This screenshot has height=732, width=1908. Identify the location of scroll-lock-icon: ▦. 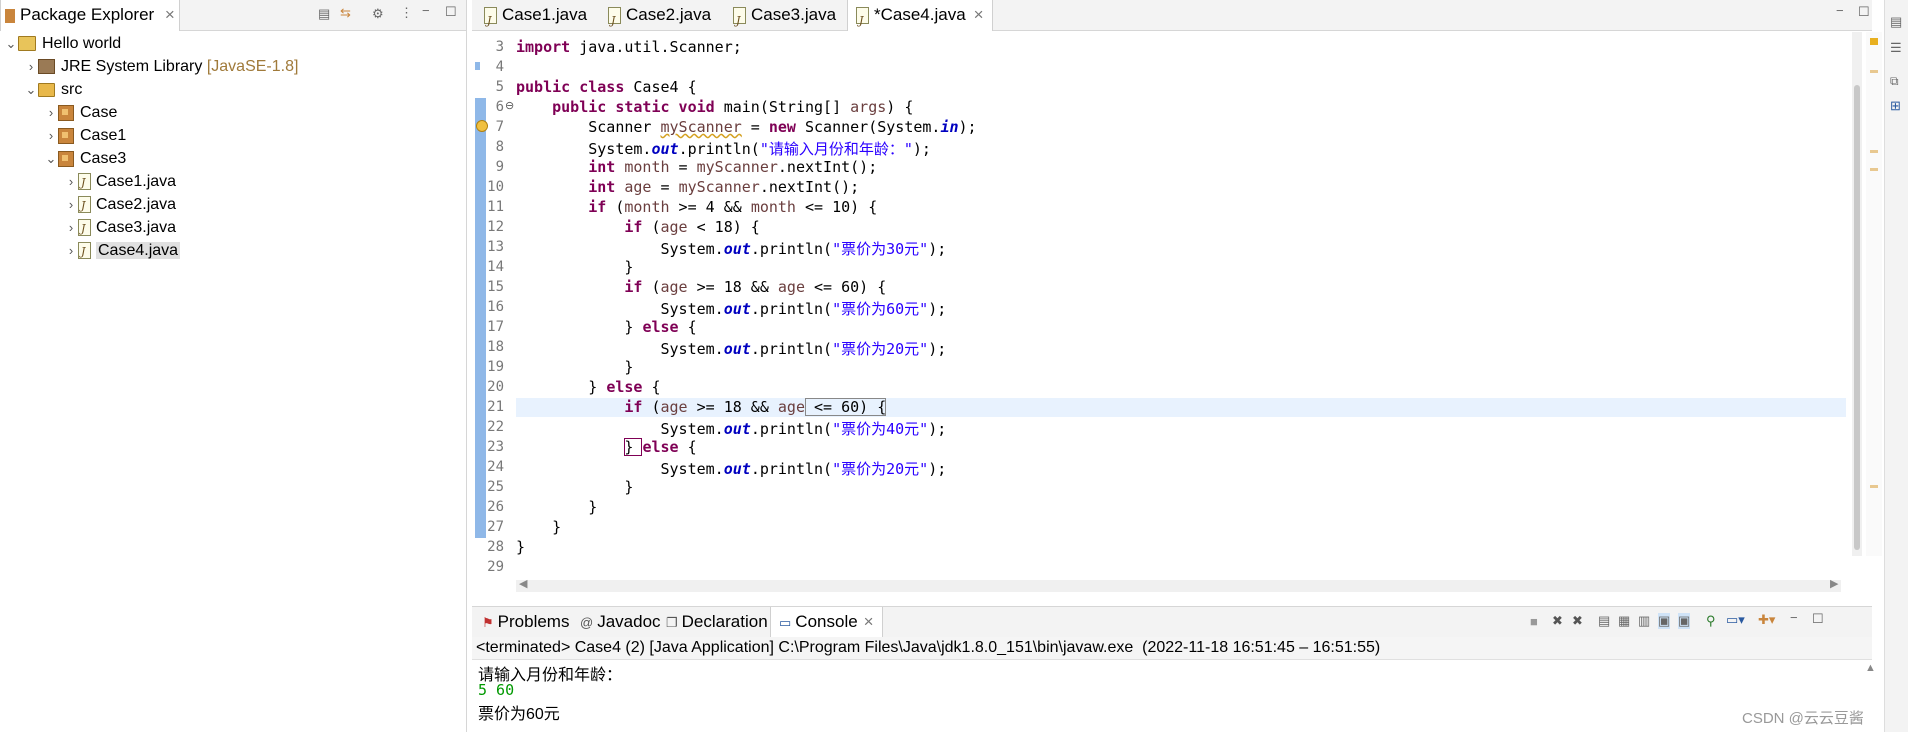
(1624, 621).